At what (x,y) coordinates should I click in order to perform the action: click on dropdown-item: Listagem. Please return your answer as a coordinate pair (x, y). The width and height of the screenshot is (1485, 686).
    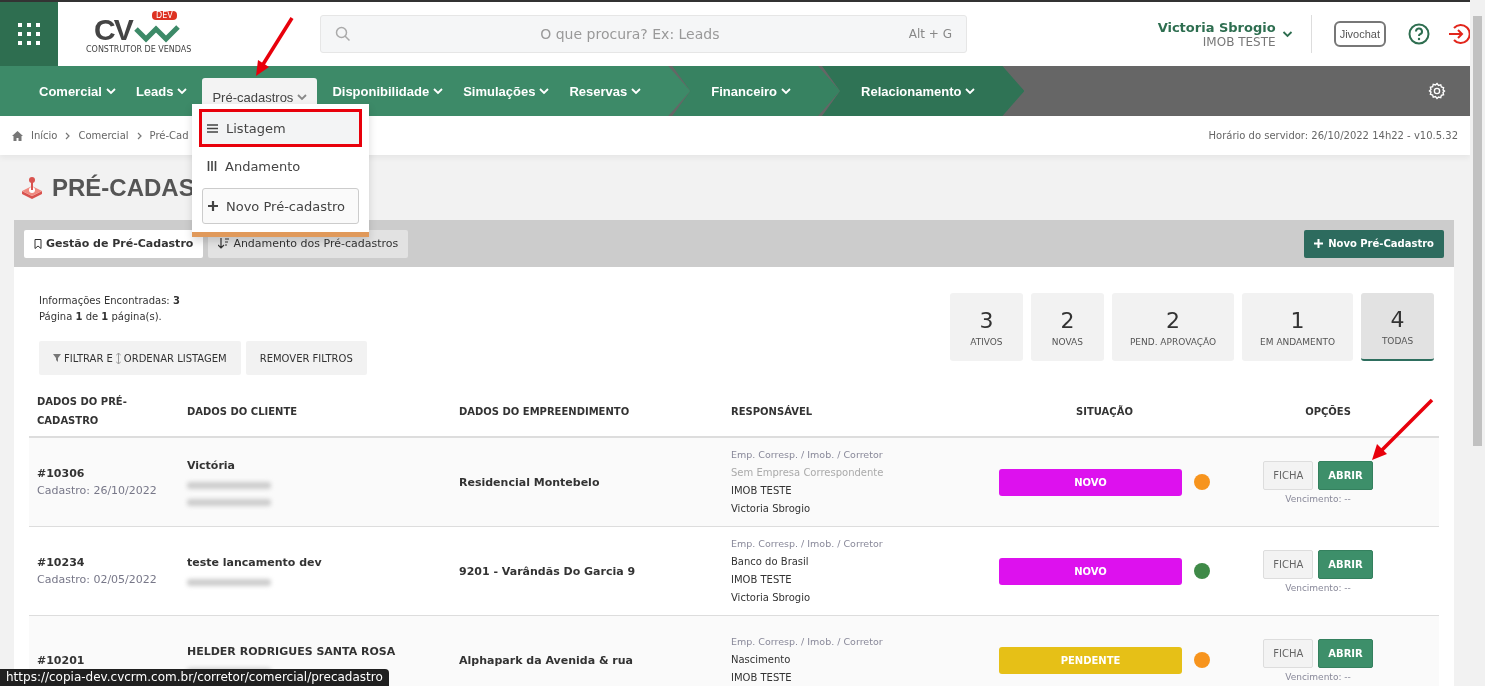
    Looking at the image, I should click on (280, 128).